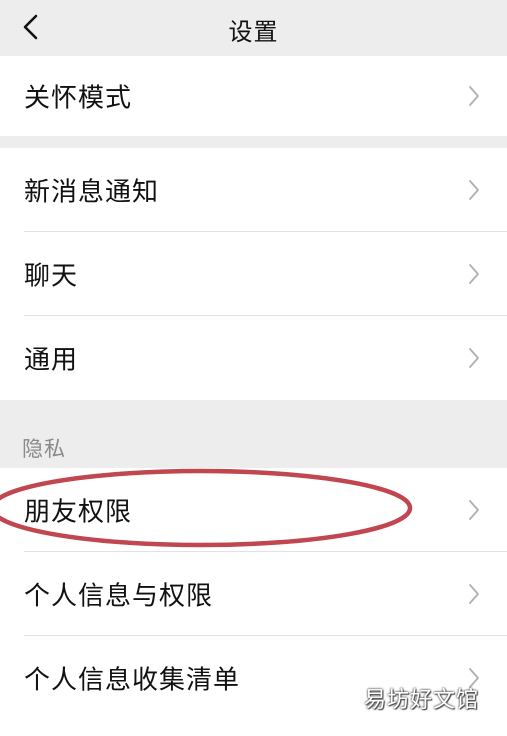 This screenshot has height=736, width=507. Describe the element at coordinates (78, 512) in the screenshot. I see `settings-item-label: 朋友权限` at that location.